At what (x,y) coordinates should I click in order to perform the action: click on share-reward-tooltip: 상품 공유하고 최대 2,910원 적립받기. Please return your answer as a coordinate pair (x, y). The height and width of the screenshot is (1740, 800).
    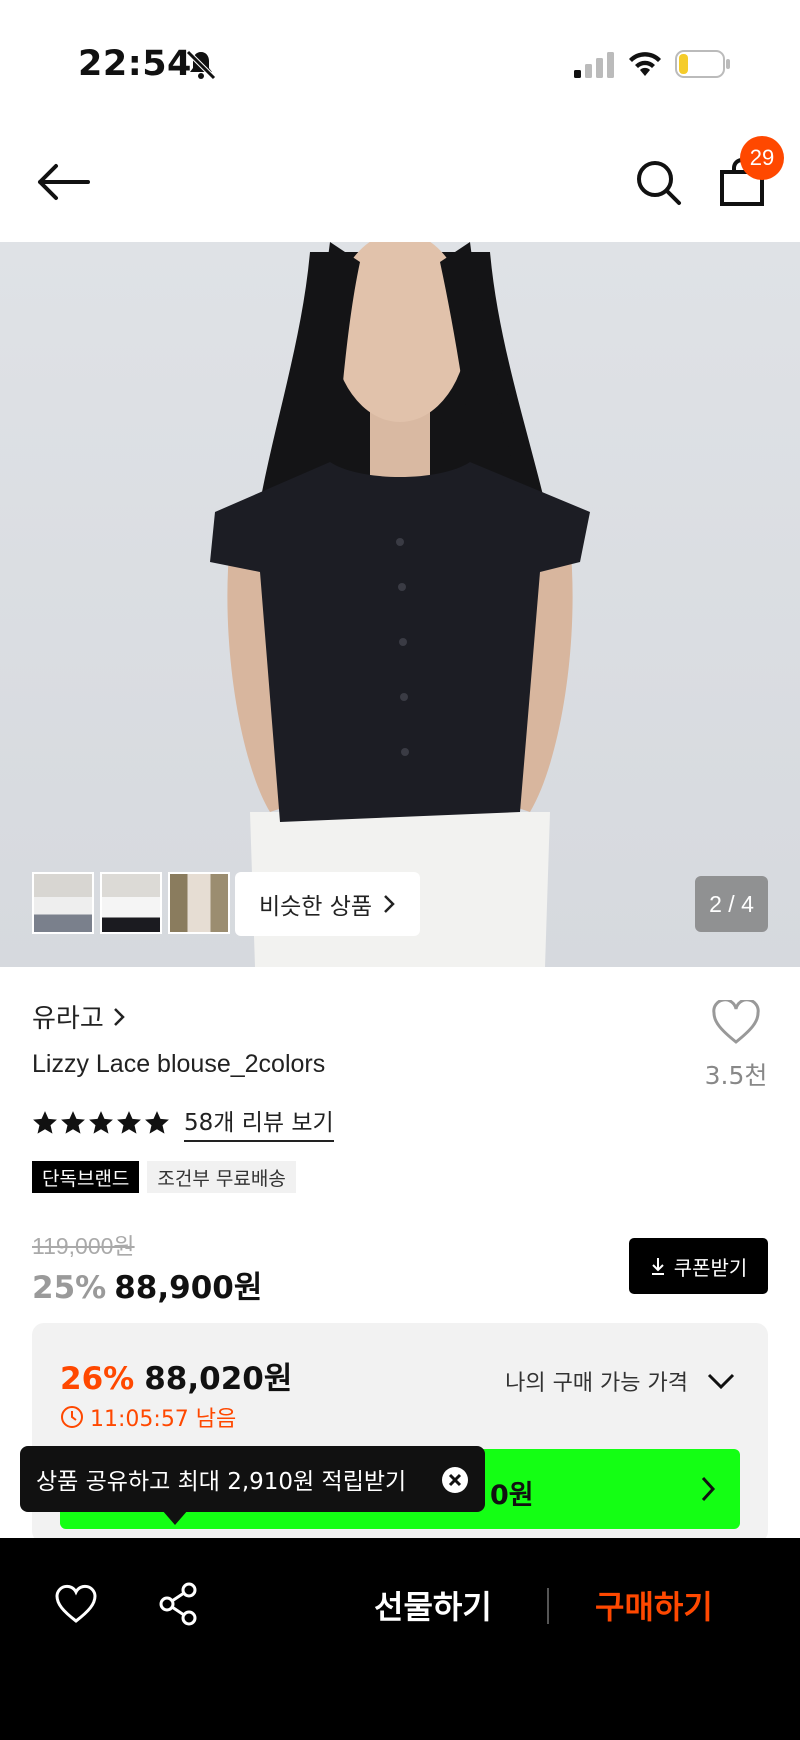
    Looking at the image, I should click on (252, 1479).